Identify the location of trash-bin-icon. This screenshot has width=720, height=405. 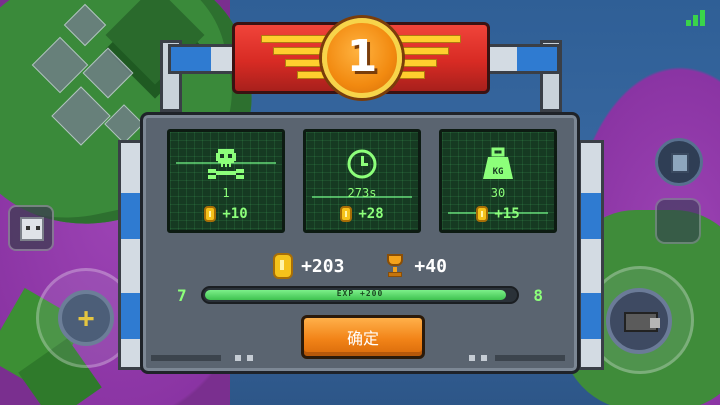
(680, 163).